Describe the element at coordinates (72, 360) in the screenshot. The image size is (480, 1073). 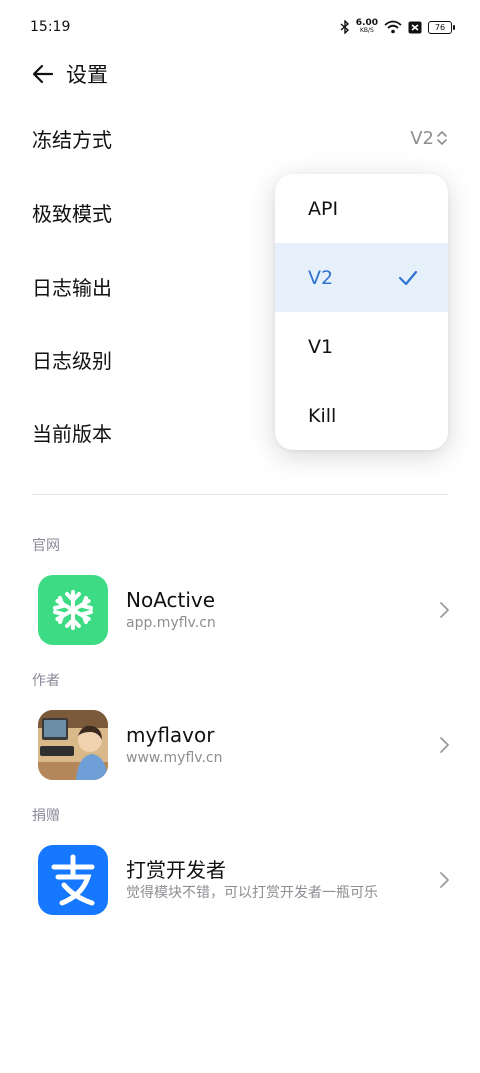
I see `setting-label: 日志级别` at that location.